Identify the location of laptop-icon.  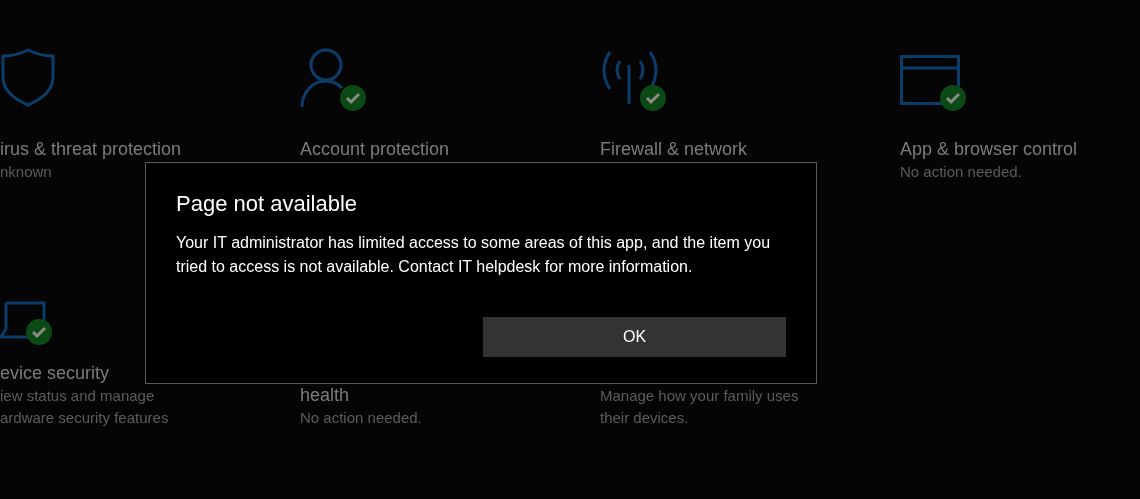
(23, 321).